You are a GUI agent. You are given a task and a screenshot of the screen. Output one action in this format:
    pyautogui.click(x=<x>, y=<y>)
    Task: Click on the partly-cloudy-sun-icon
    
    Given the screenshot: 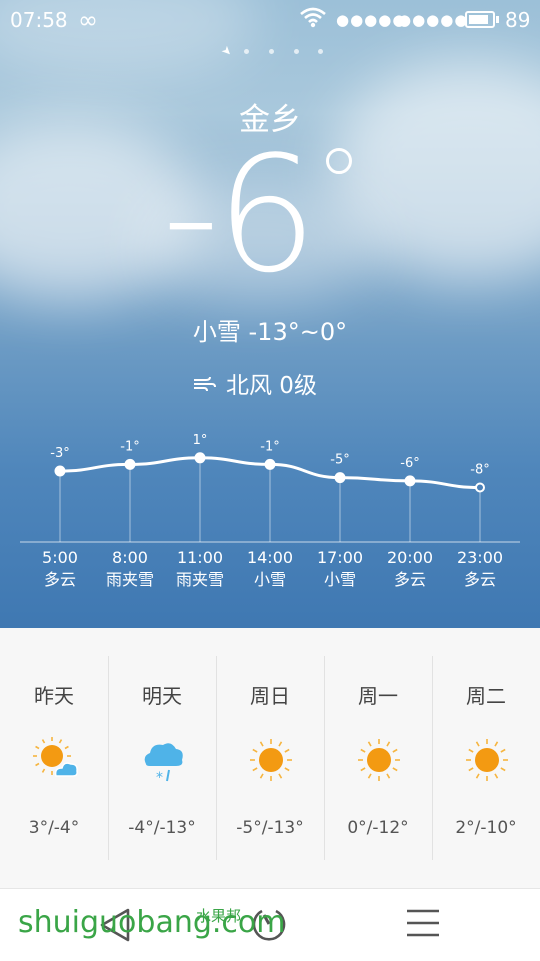 What is the action you would take?
    pyautogui.click(x=55, y=760)
    